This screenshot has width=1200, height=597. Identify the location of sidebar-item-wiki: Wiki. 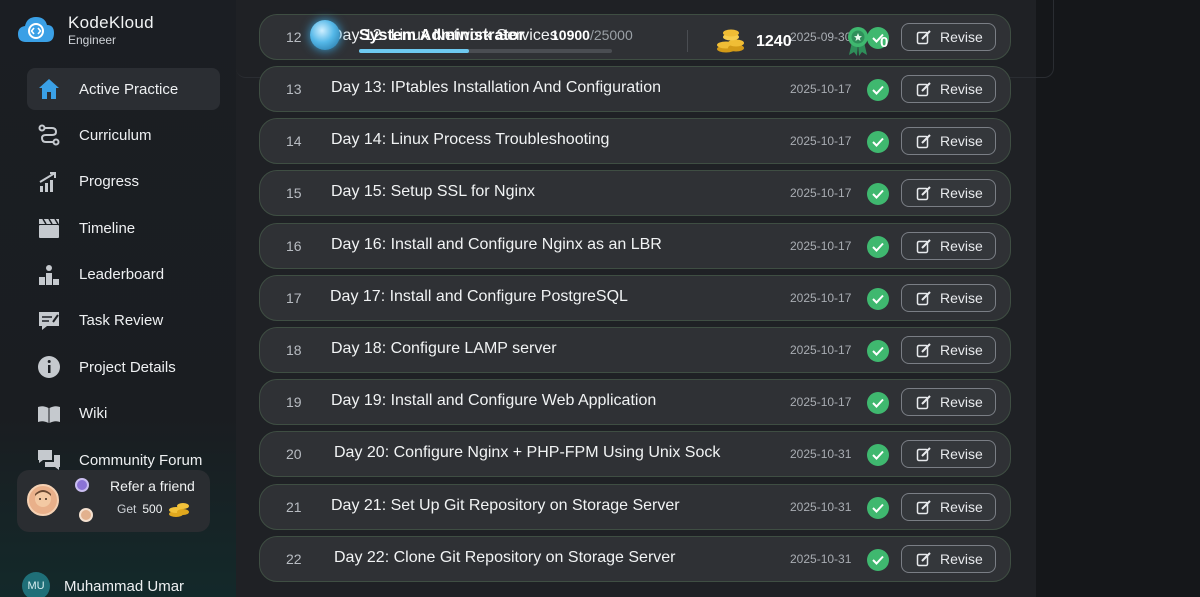
(123, 414).